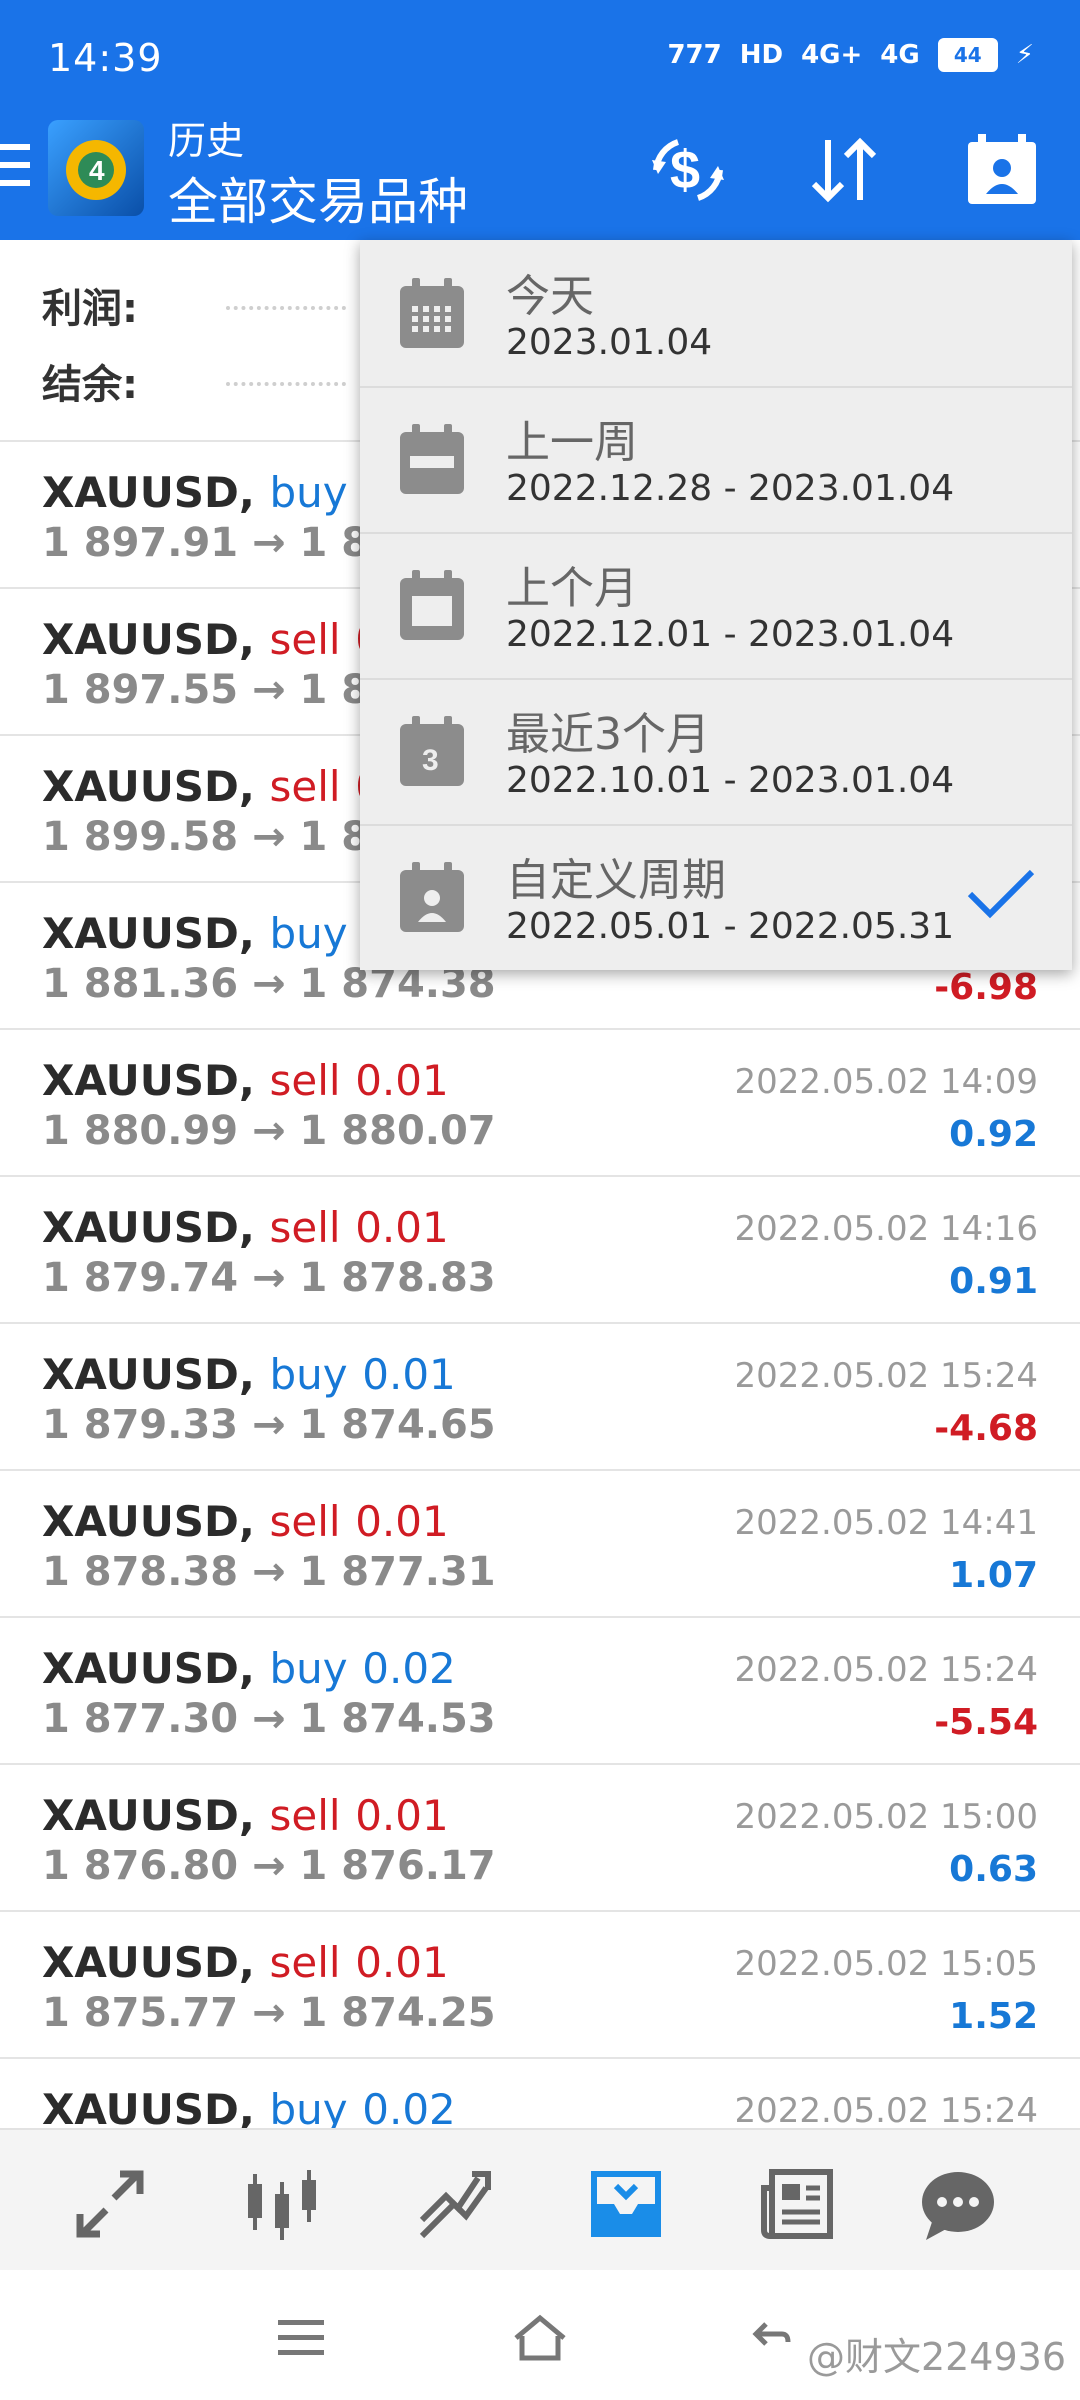 Image resolution: width=1080 pixels, height=2400 pixels. What do you see at coordinates (409, 2109) in the screenshot?
I see `trade-volume: 0.02` at bounding box center [409, 2109].